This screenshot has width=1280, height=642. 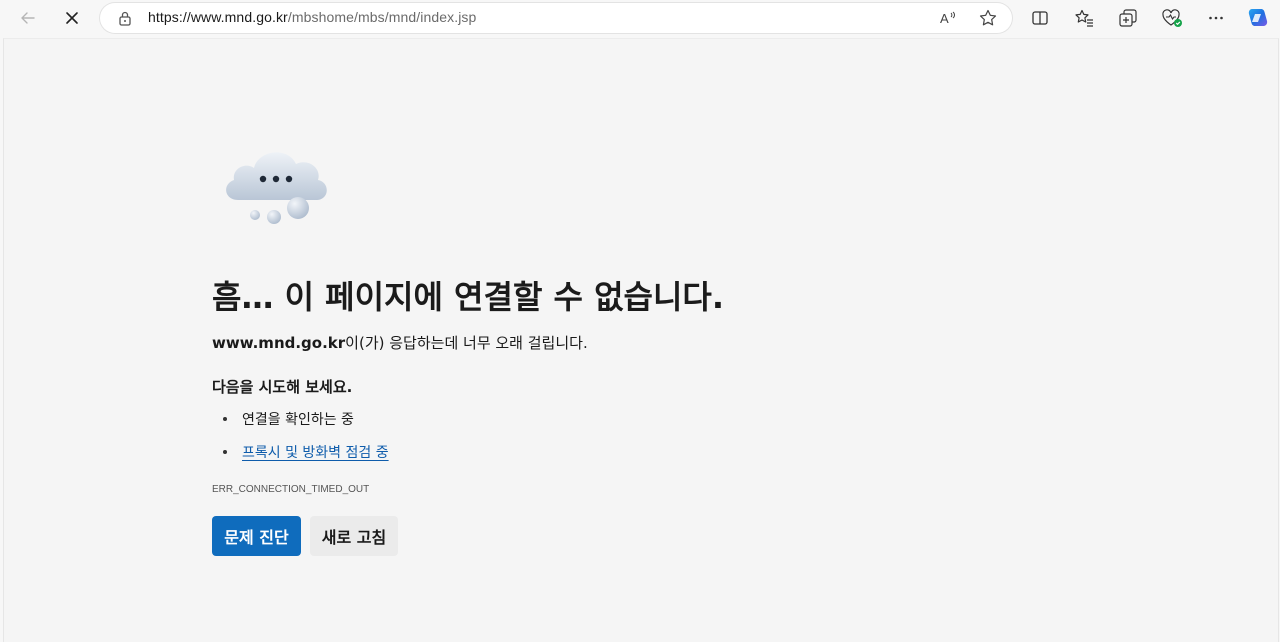 What do you see at coordinates (291, 489) in the screenshot?
I see `error-code: ERR_CONNECTION_TIMED_OUT` at bounding box center [291, 489].